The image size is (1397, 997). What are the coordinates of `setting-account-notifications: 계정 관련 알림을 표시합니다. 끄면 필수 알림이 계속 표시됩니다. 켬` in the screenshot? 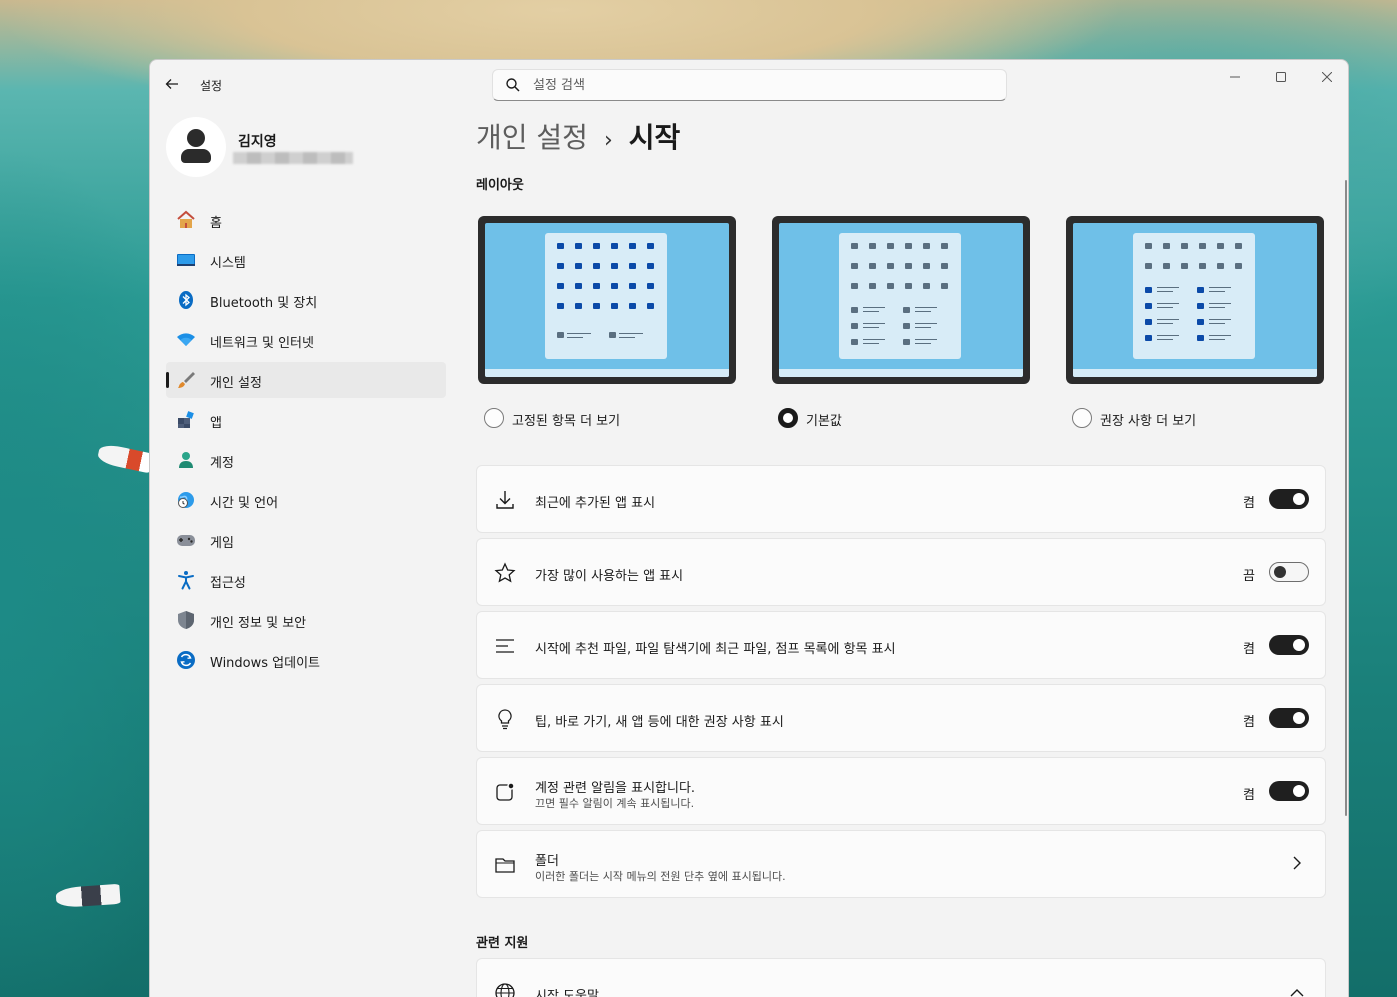 It's located at (901, 791).